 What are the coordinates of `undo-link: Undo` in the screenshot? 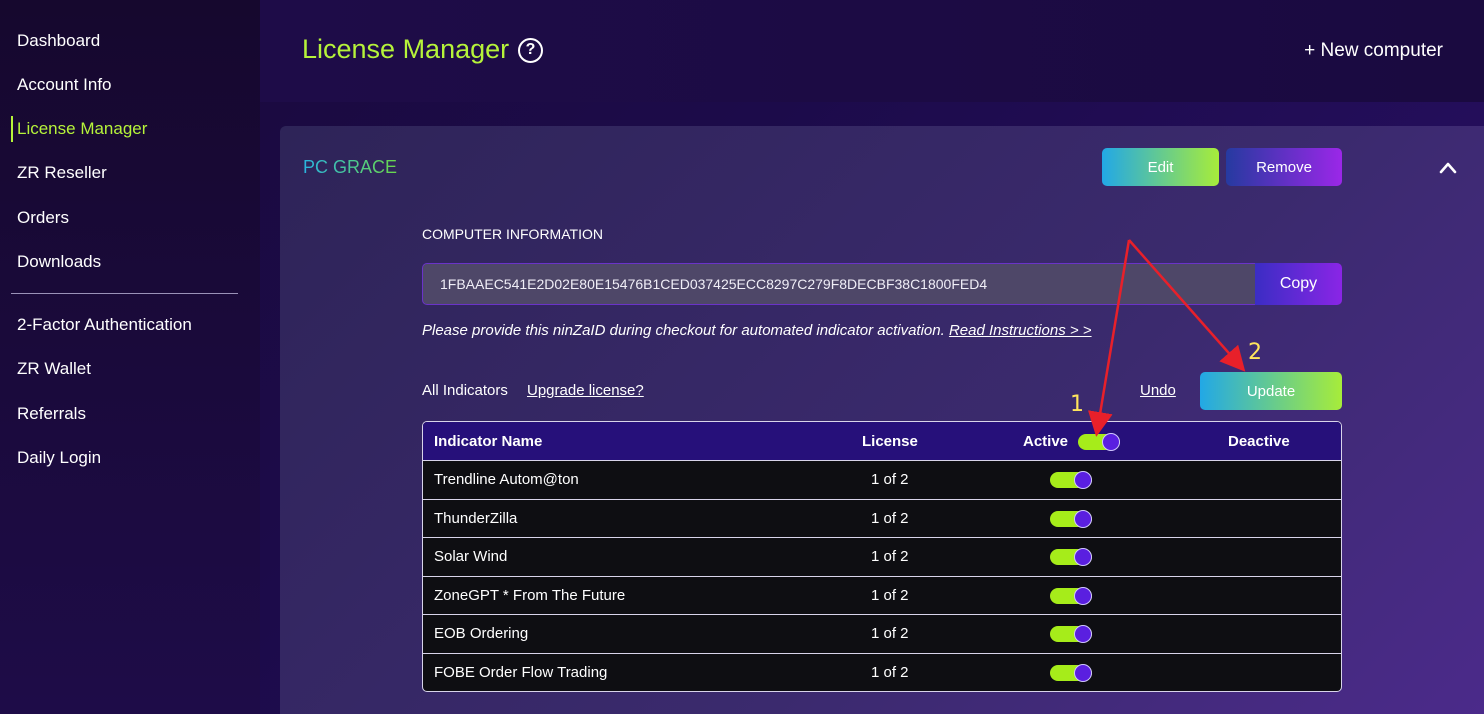 It's located at (1158, 390).